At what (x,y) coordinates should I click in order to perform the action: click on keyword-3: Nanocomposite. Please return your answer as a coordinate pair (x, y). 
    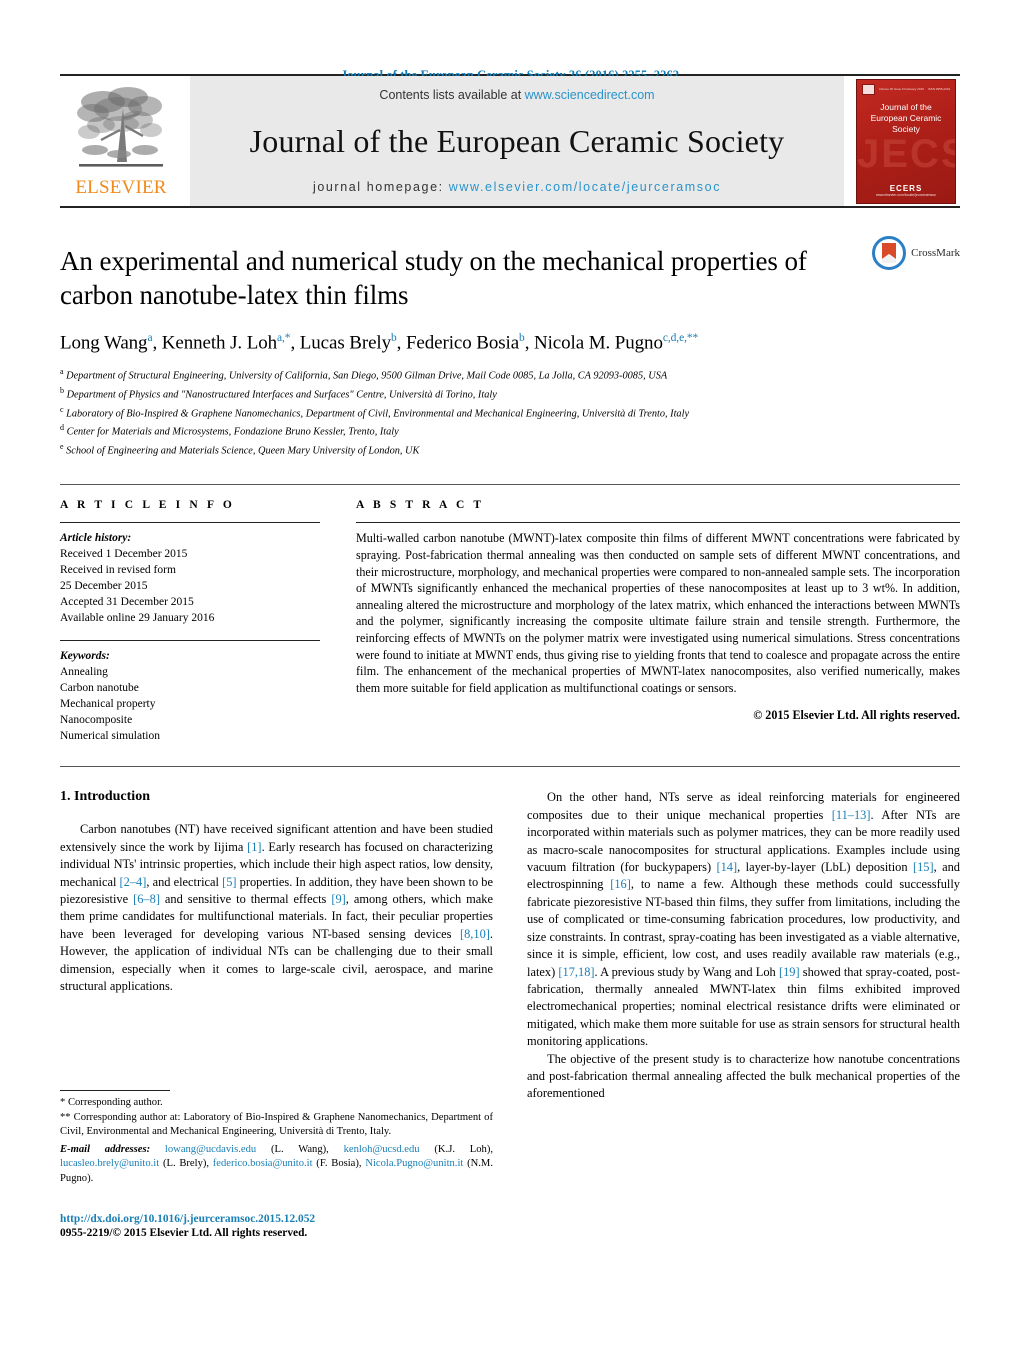
    Looking at the image, I should click on (96, 720).